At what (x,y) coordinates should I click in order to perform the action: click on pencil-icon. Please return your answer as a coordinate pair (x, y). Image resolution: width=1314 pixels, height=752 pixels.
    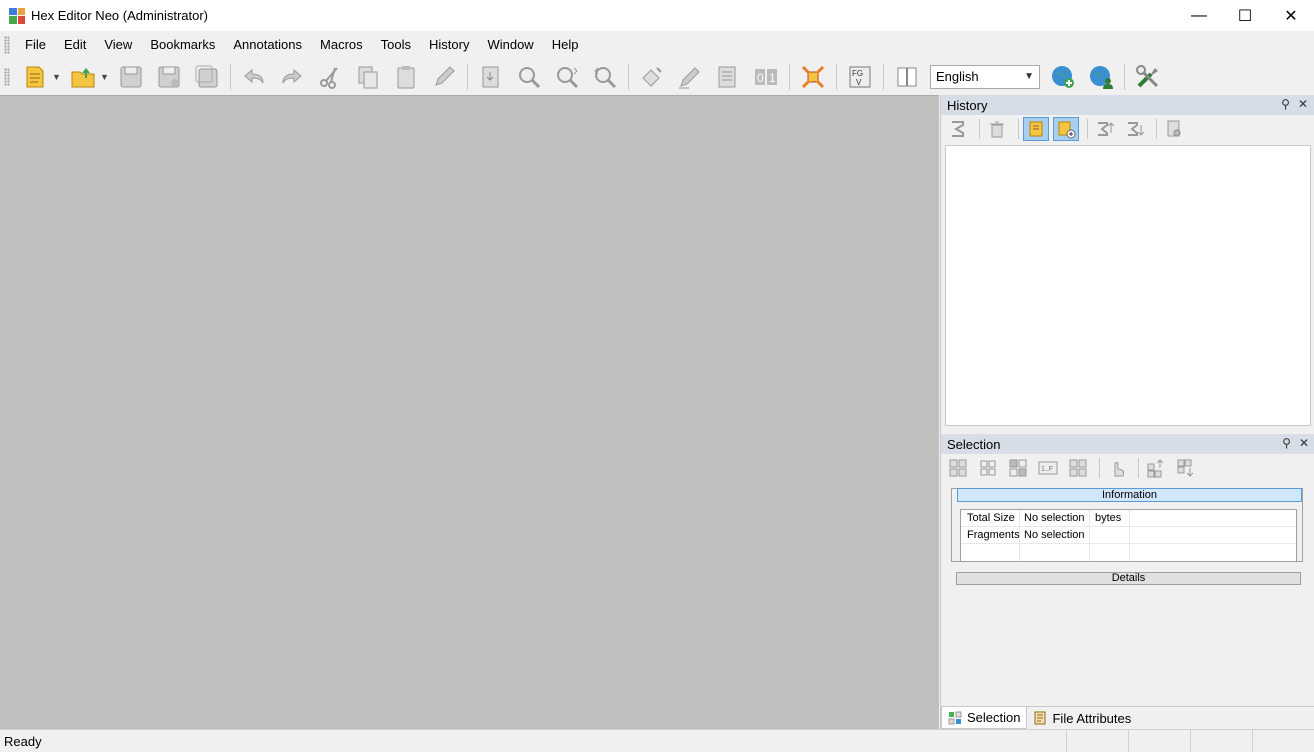
    Looking at the image, I should click on (445, 75).